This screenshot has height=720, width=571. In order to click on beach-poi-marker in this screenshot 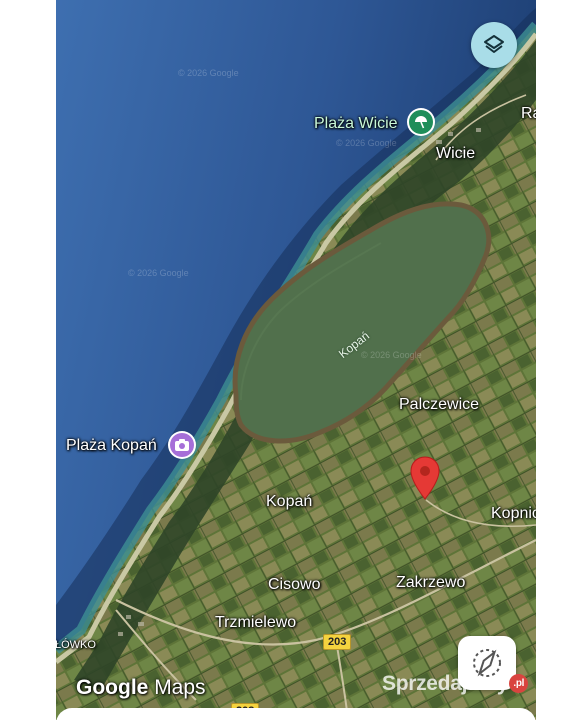, I will do `click(421, 122)`.